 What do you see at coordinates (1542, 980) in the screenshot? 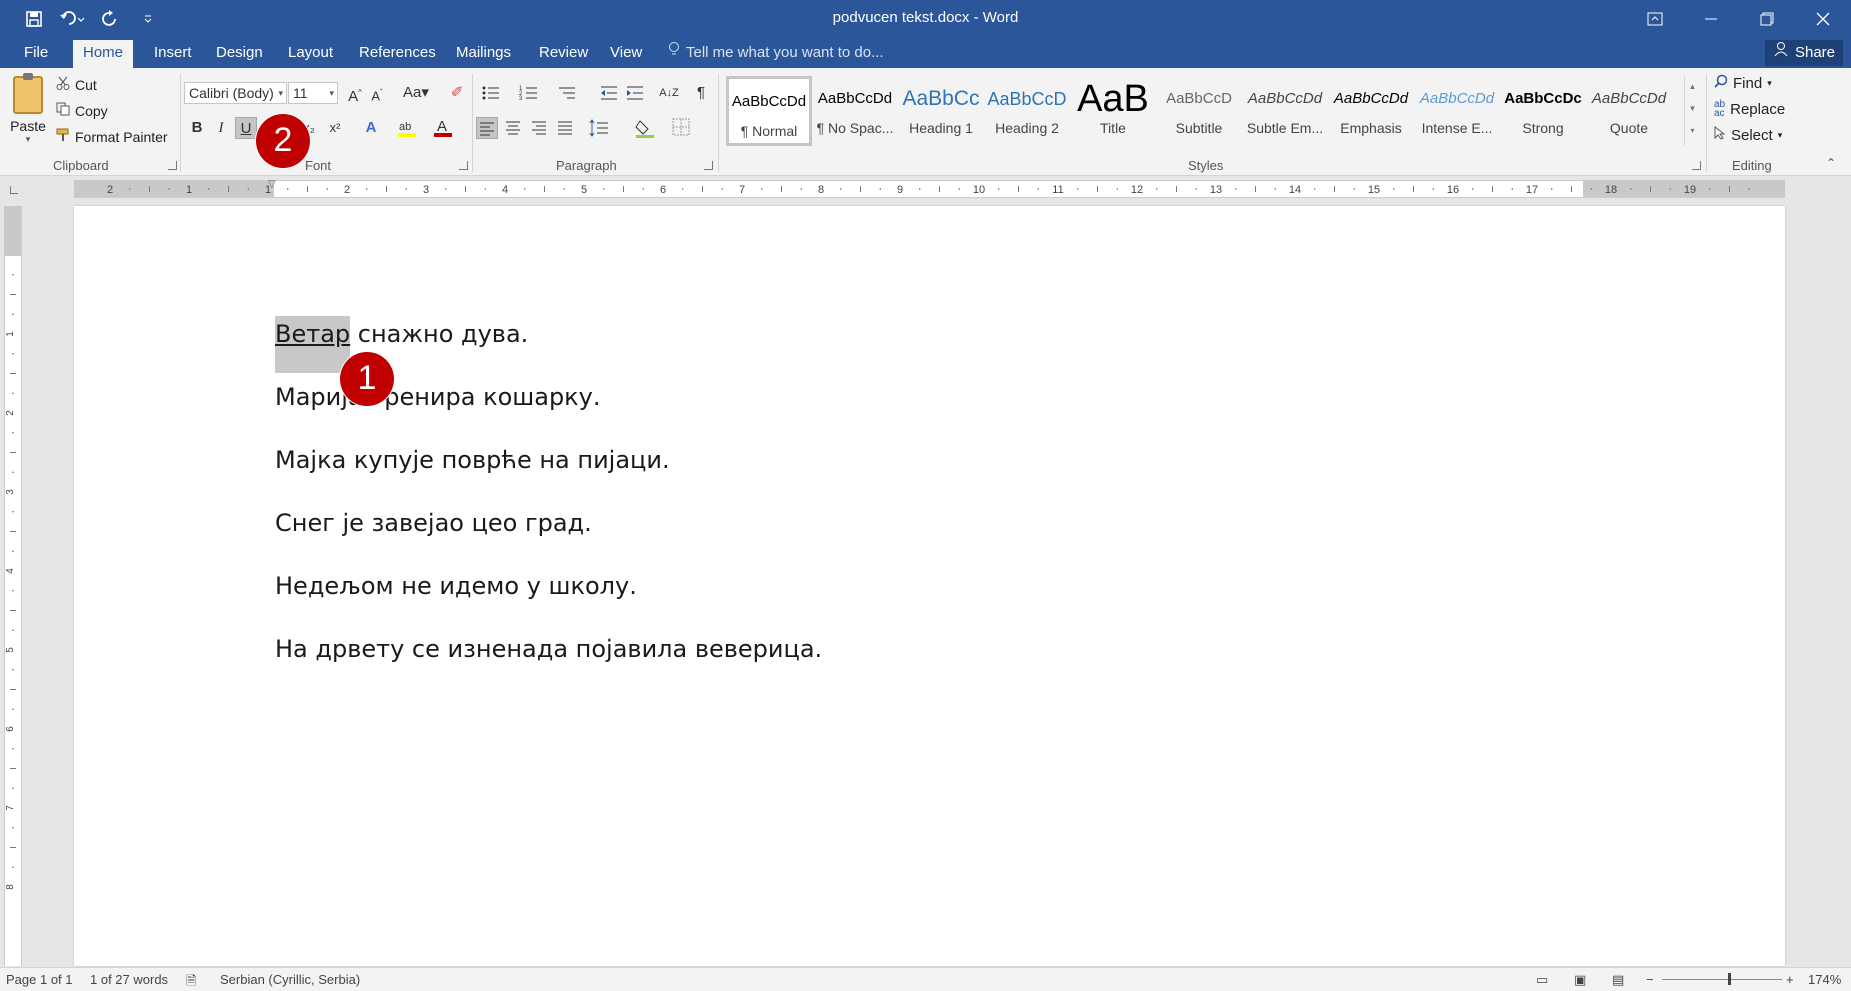
I see `read-mode-icon: ▭` at bounding box center [1542, 980].